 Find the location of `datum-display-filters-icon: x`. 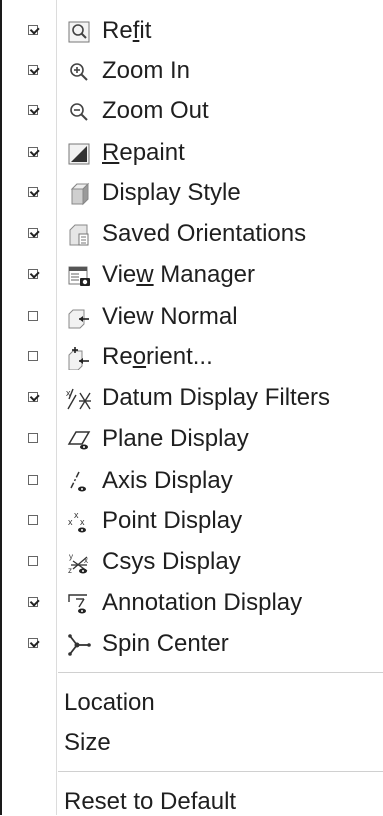

datum-display-filters-icon: x is located at coordinates (79, 399).